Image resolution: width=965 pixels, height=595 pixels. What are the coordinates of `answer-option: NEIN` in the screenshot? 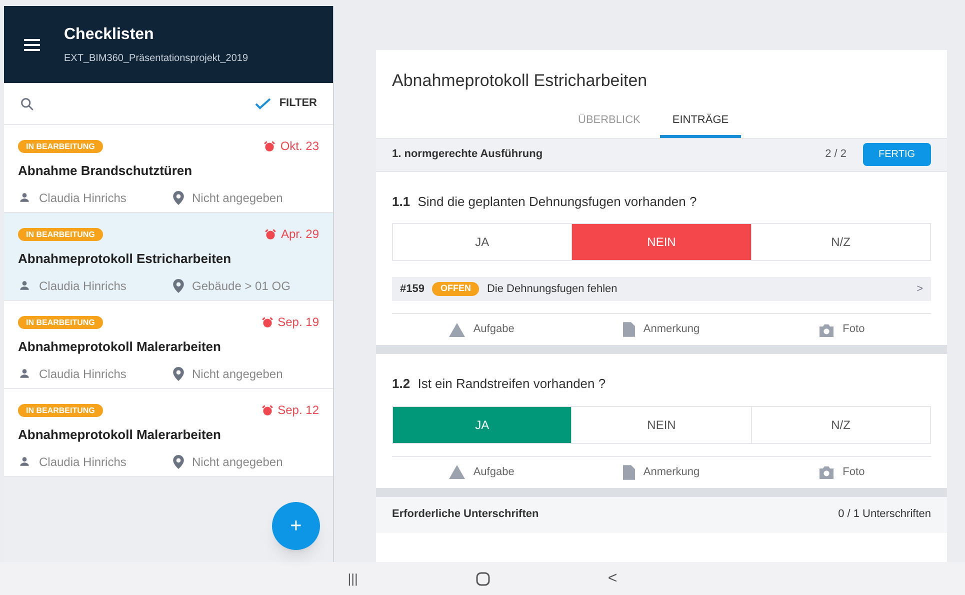 It's located at (661, 242).